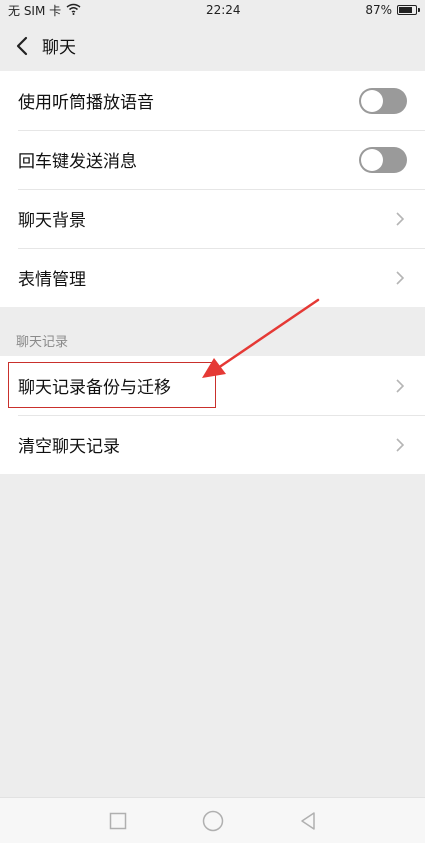 The image size is (425, 843). What do you see at coordinates (59, 48) in the screenshot?
I see `page-title: 聊天` at bounding box center [59, 48].